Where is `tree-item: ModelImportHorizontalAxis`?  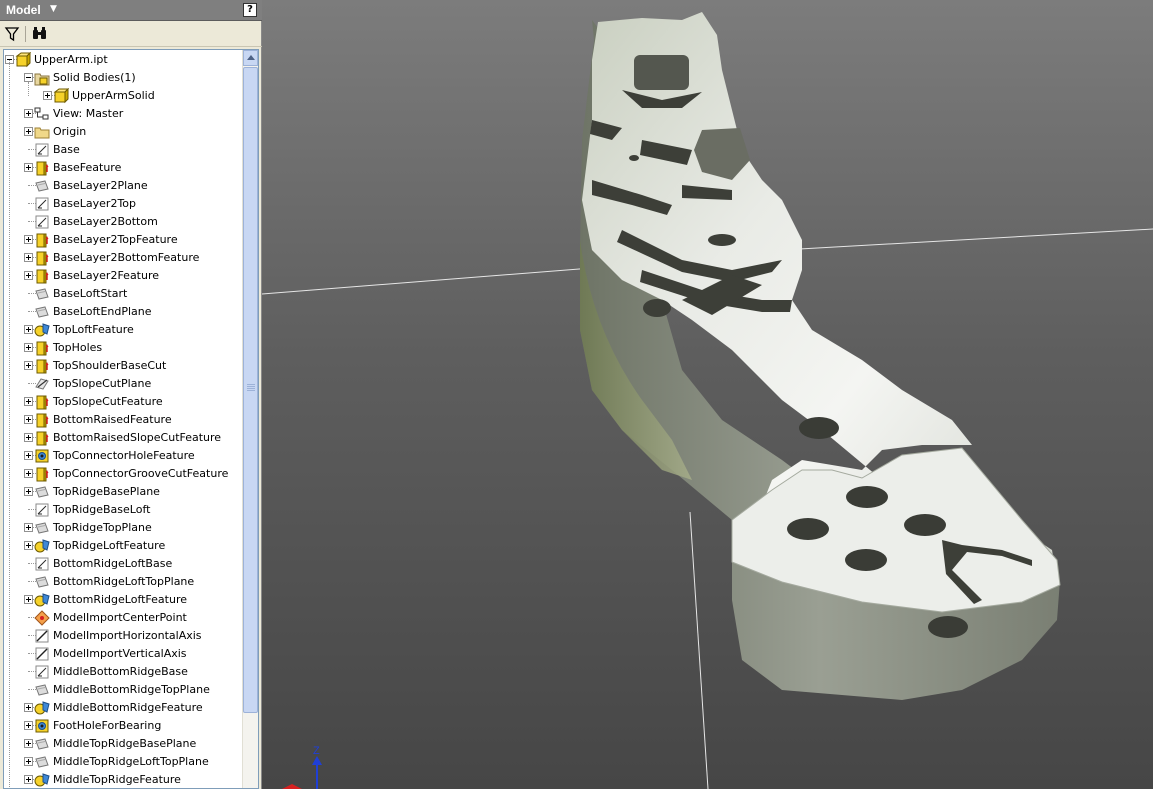
tree-item: ModelImportHorizontalAxis is located at coordinates (124, 636).